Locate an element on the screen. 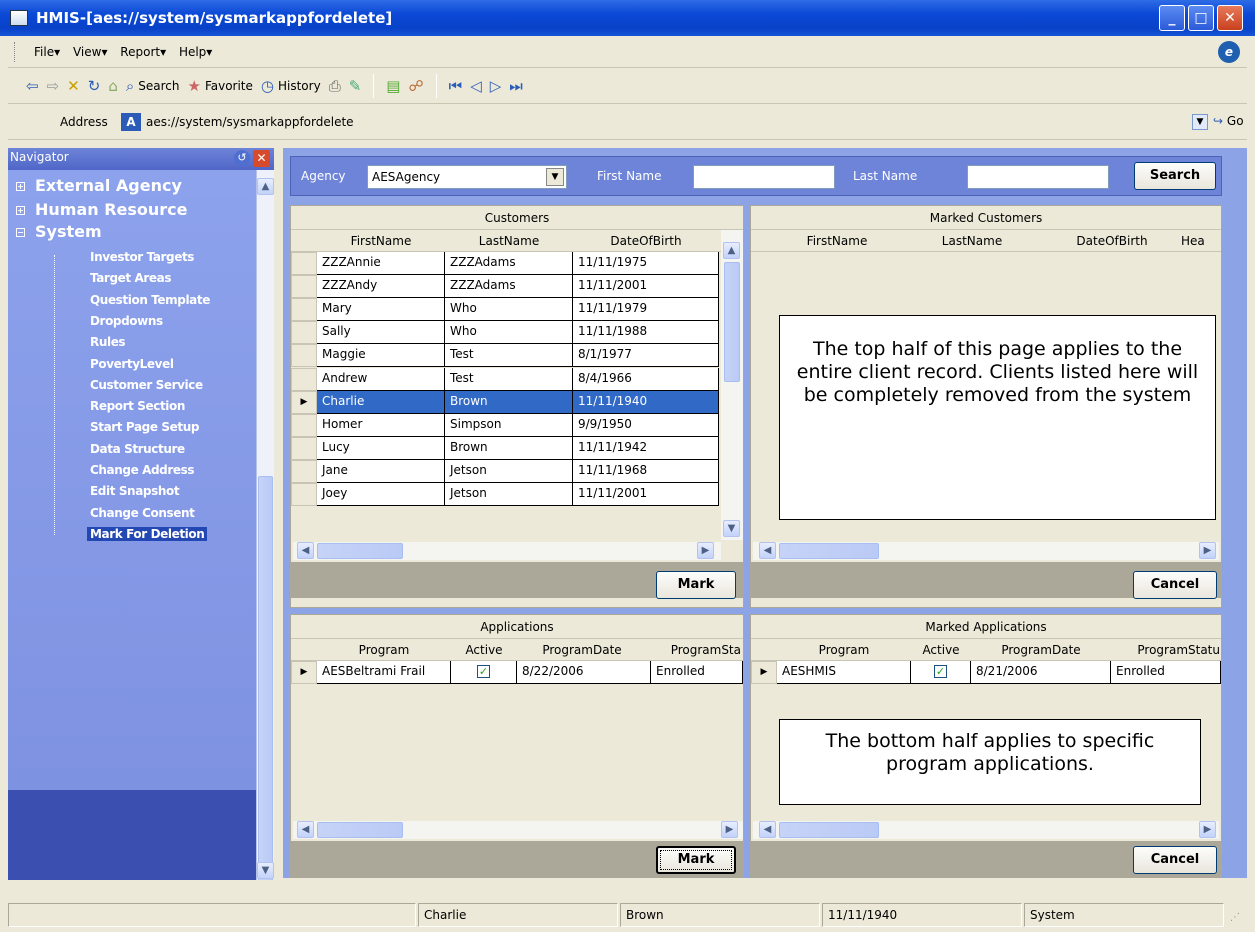 Image resolution: width=1255 pixels, height=932 pixels. cell-dateofbirth: 11/11/1975 is located at coordinates (646, 263).